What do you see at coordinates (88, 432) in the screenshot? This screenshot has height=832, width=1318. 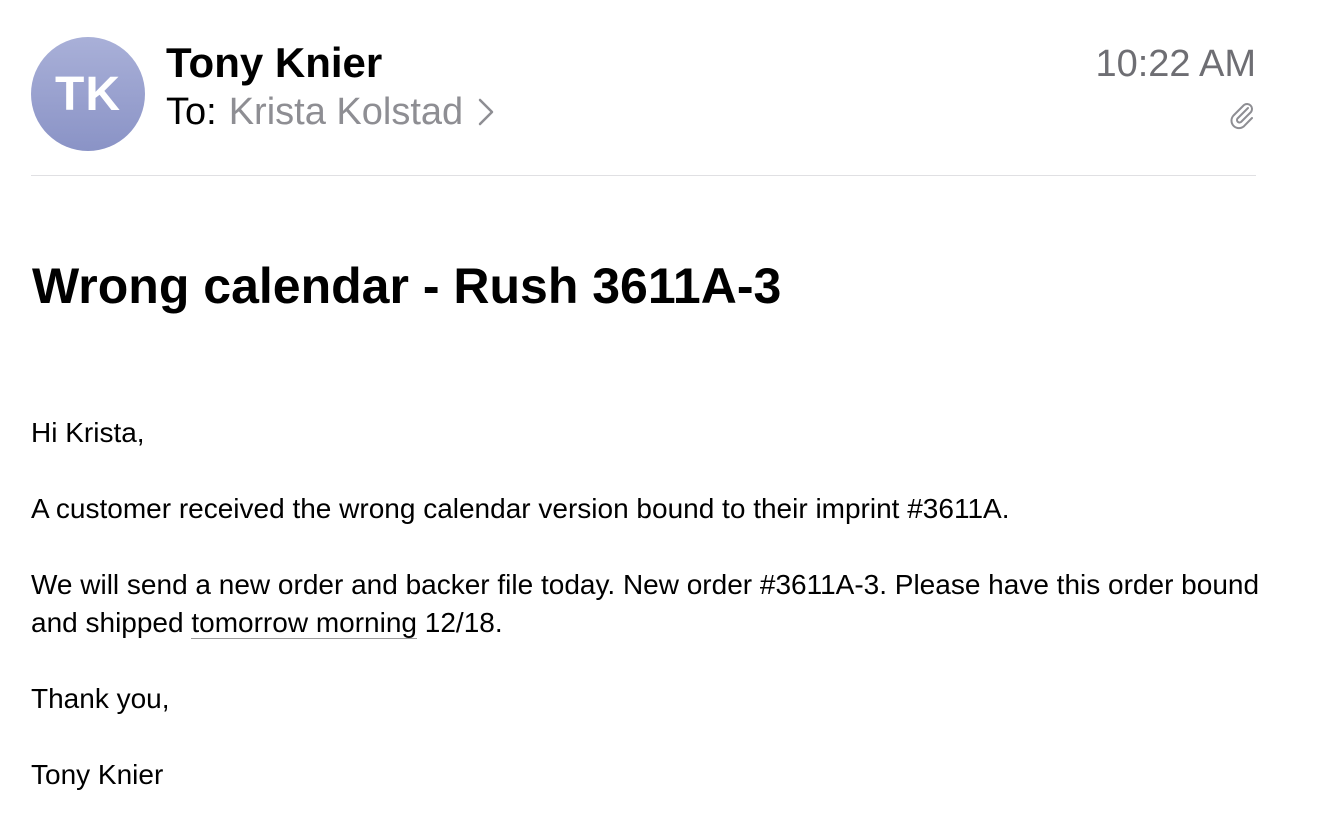 I see `greeting: Hi Krista,` at bounding box center [88, 432].